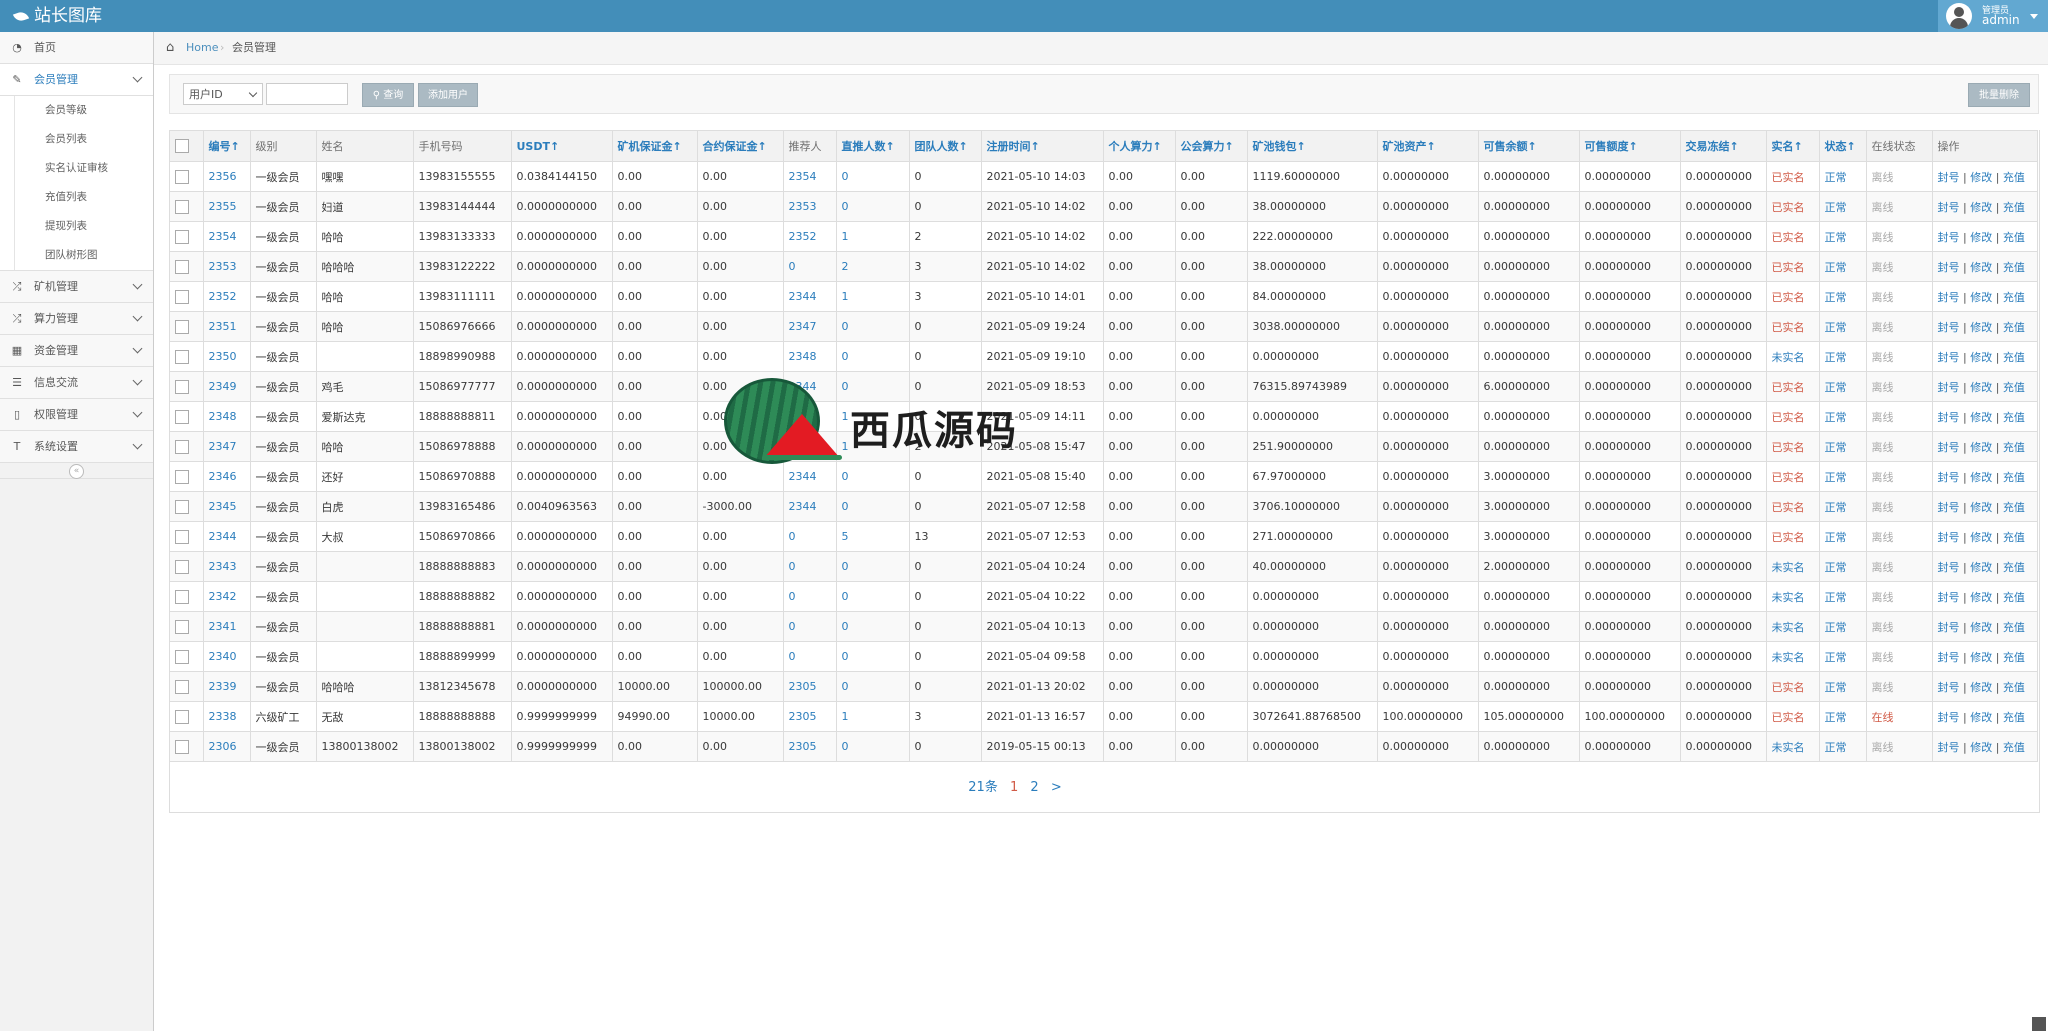 This screenshot has width=2048, height=1031. I want to click on search-button: ⚲ 查询, so click(388, 95).